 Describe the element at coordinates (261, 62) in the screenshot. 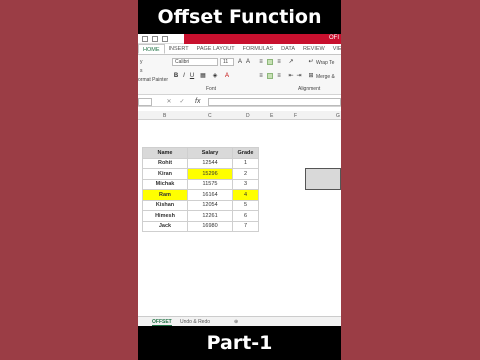

I see `align-top-icon: ≡` at that location.